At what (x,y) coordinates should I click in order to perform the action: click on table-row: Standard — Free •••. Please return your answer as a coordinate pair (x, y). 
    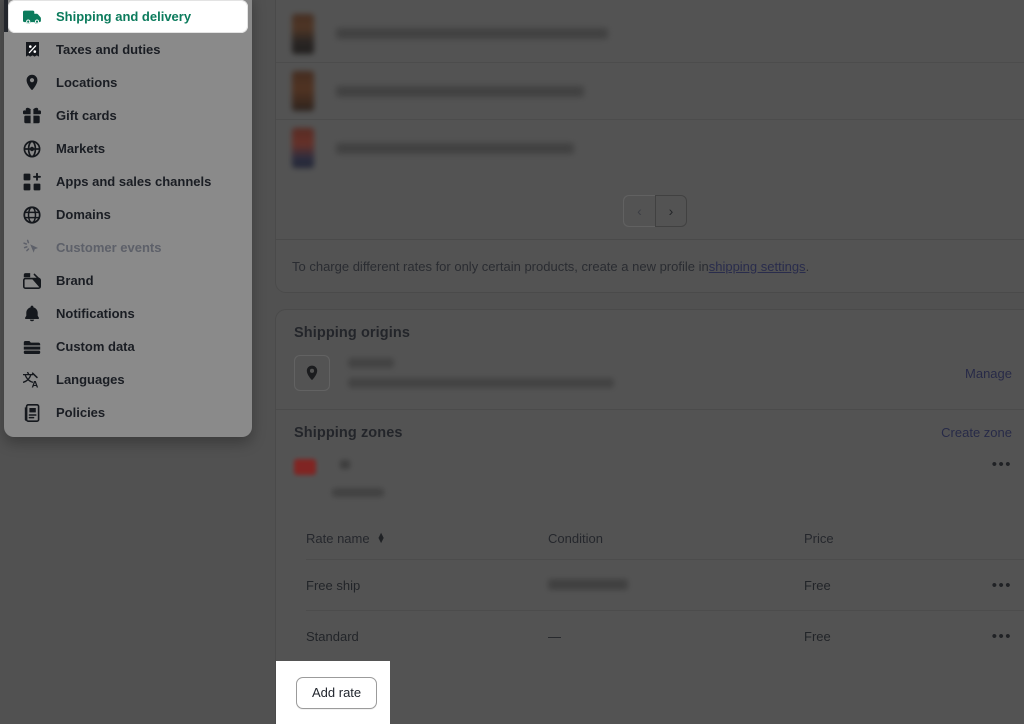
    Looking at the image, I should click on (650, 636).